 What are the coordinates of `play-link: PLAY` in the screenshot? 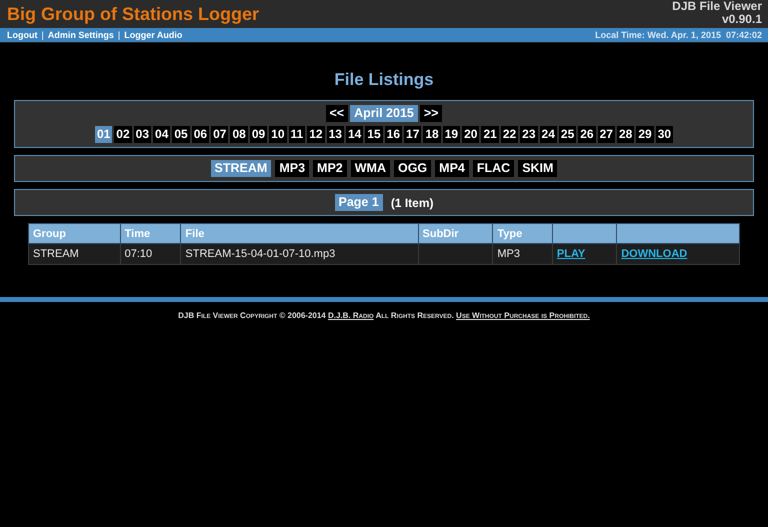 It's located at (571, 254).